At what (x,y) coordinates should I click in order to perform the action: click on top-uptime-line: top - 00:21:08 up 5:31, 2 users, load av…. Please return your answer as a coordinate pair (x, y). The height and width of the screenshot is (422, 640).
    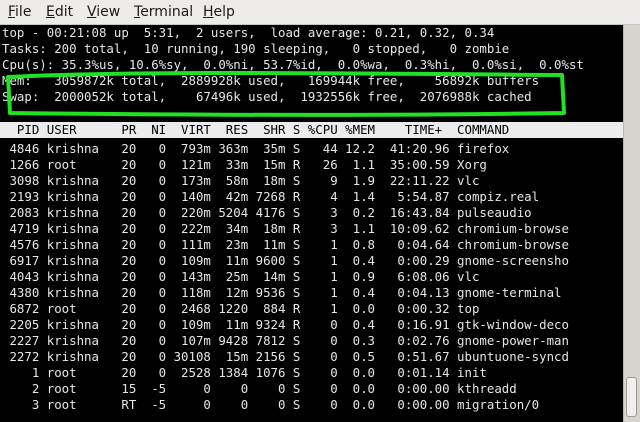
    Looking at the image, I should click on (248, 32).